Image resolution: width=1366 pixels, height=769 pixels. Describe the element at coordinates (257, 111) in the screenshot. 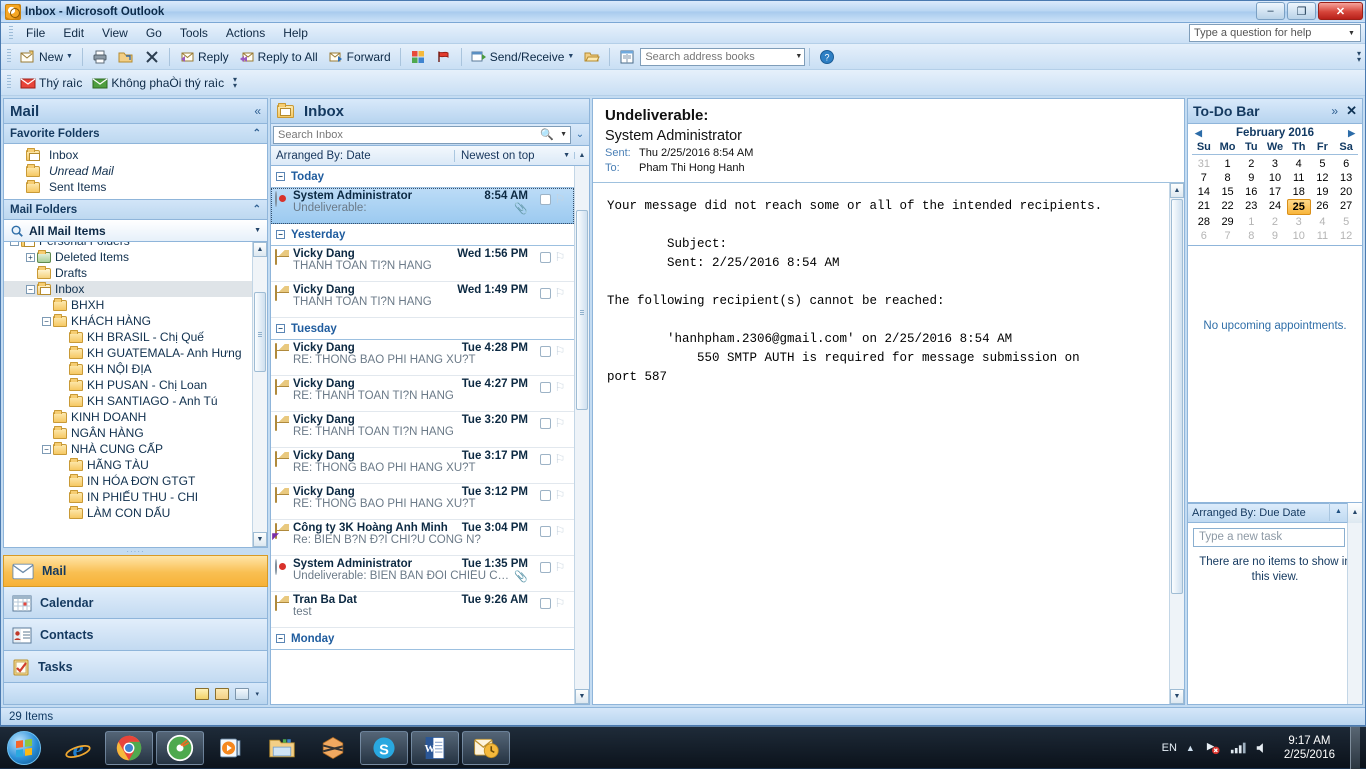

I see `chevron-double-left-icon: «` at that location.